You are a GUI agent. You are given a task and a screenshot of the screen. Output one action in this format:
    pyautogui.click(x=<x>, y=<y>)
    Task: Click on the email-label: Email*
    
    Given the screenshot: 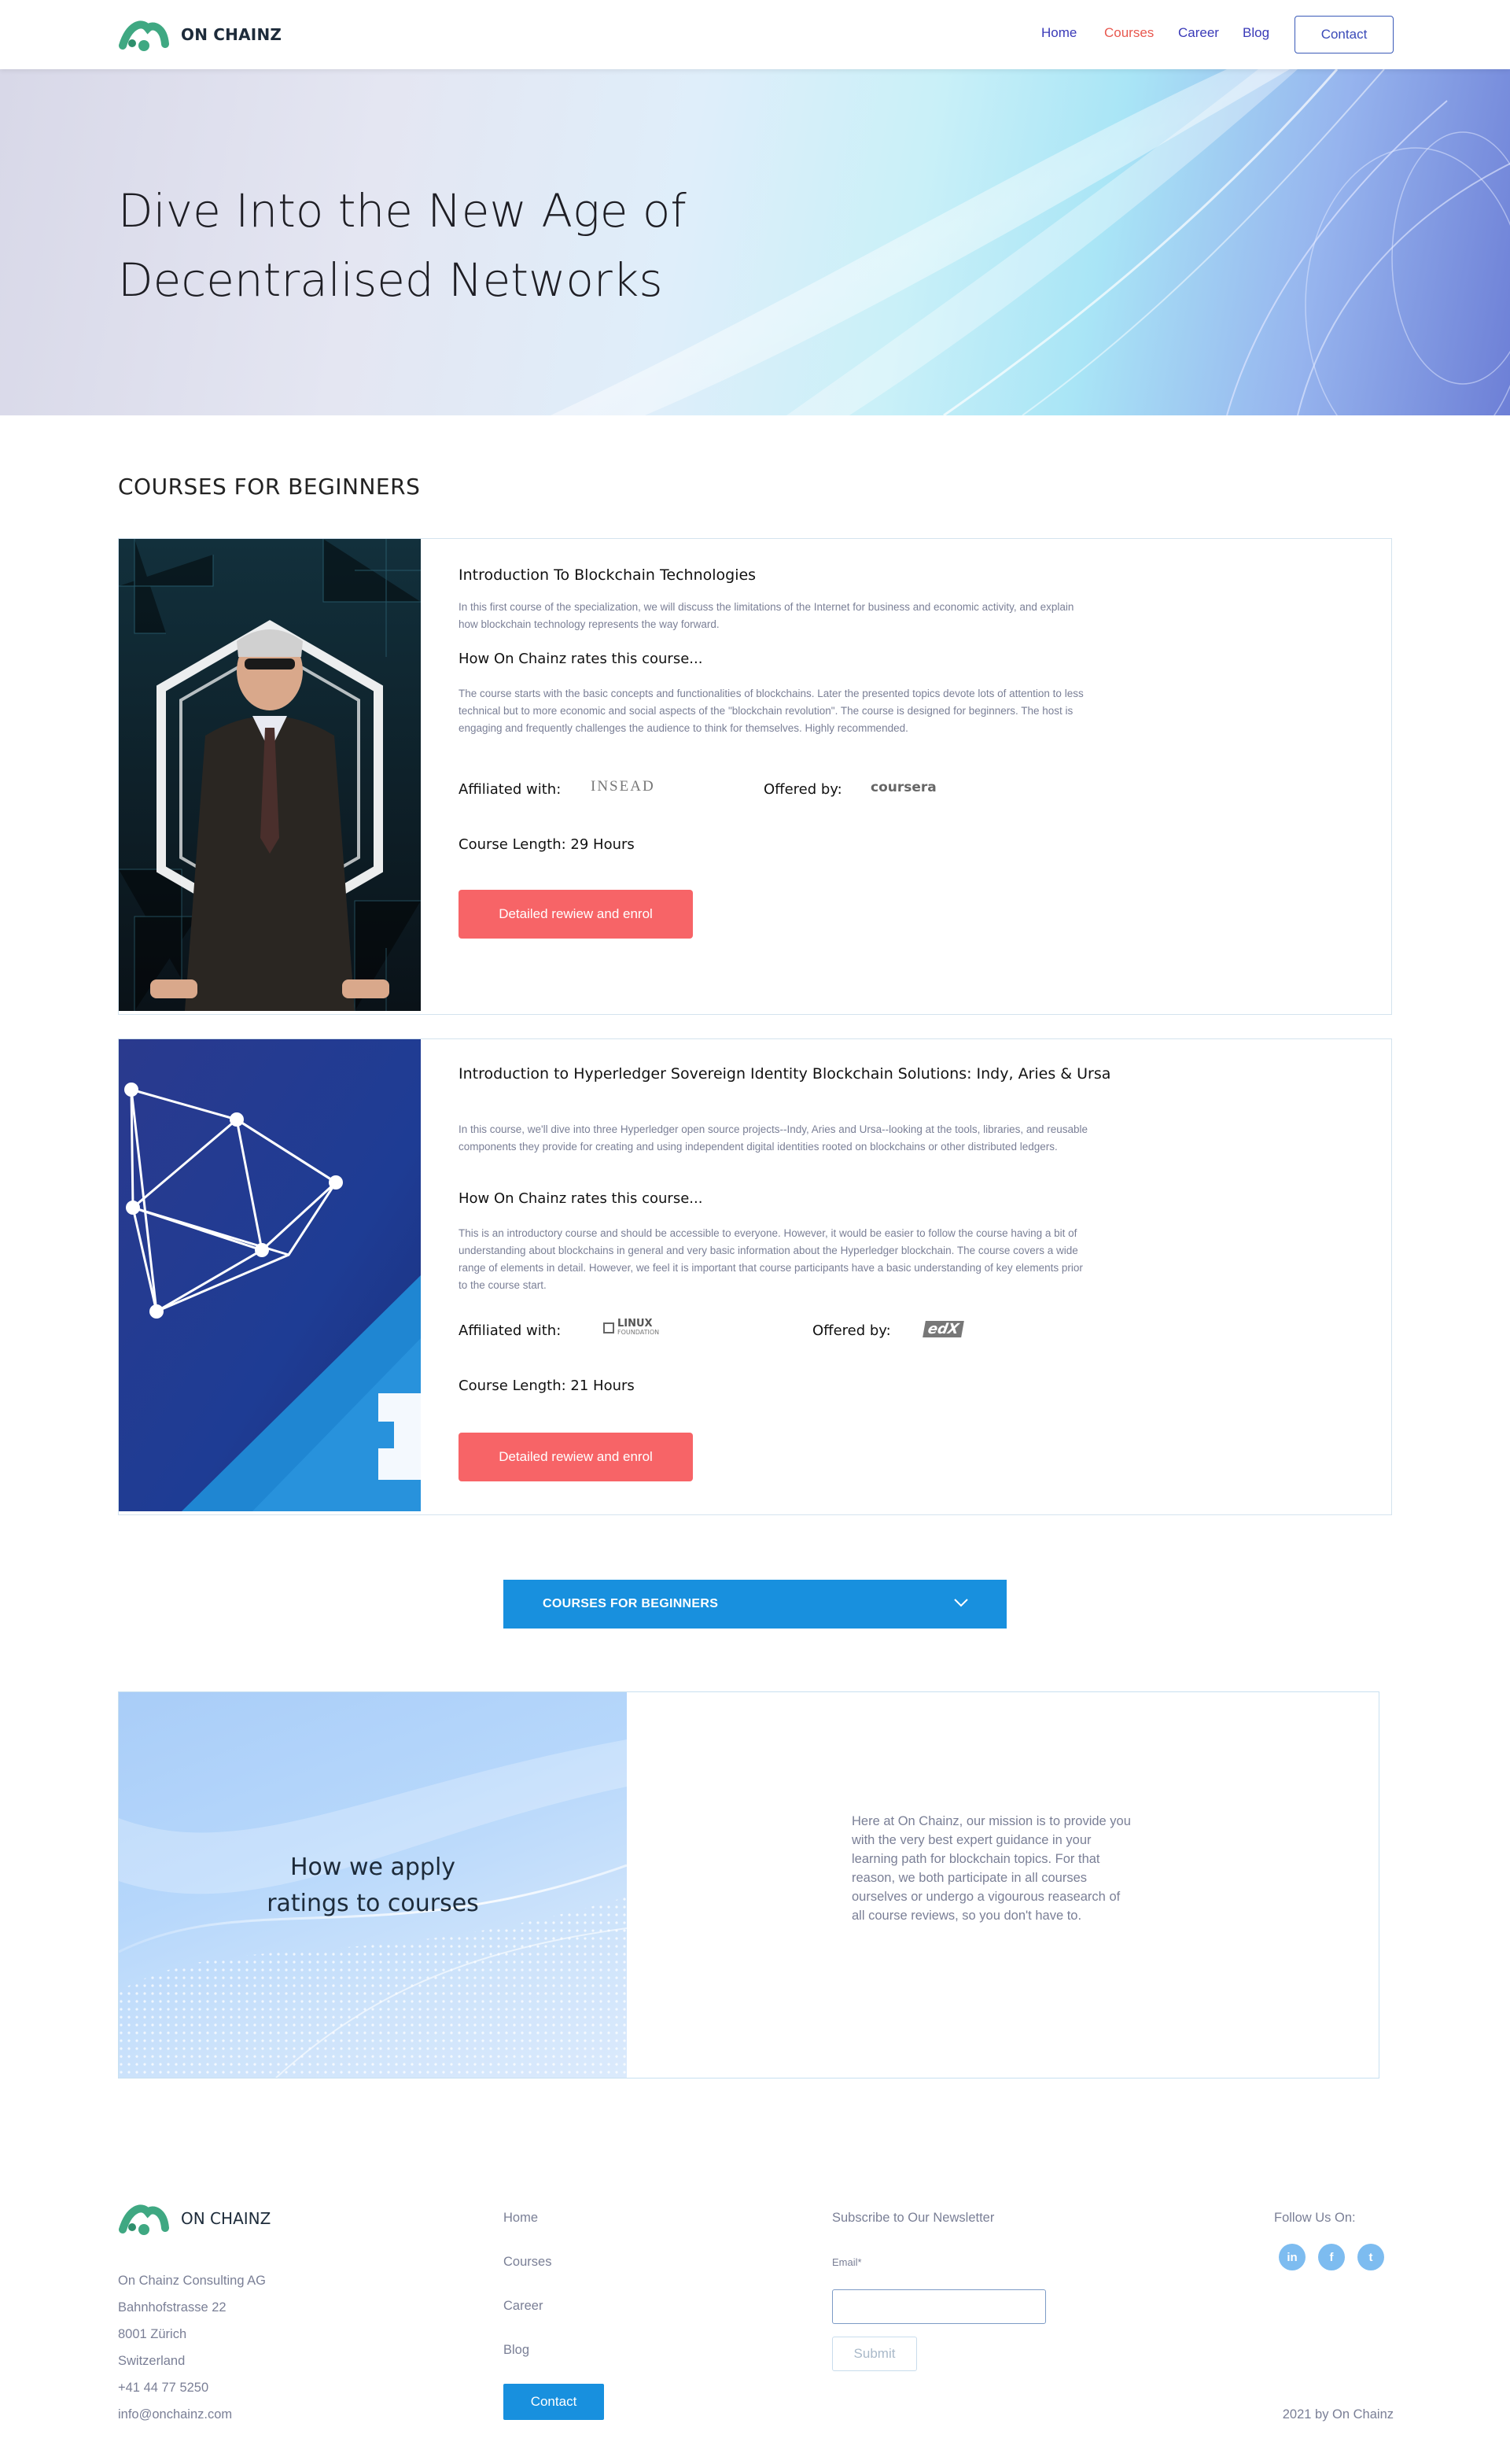 What is the action you would take?
    pyautogui.click(x=847, y=2262)
    